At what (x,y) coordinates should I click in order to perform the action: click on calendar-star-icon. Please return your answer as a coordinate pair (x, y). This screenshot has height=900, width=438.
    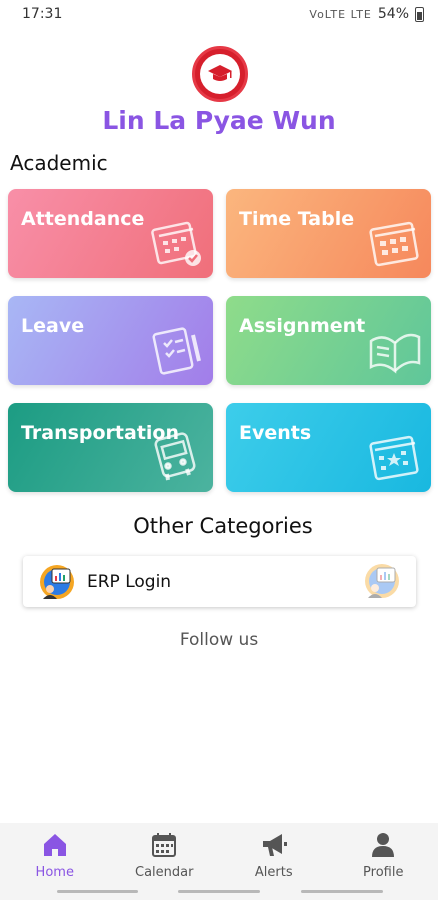
    Looking at the image, I should click on (395, 456).